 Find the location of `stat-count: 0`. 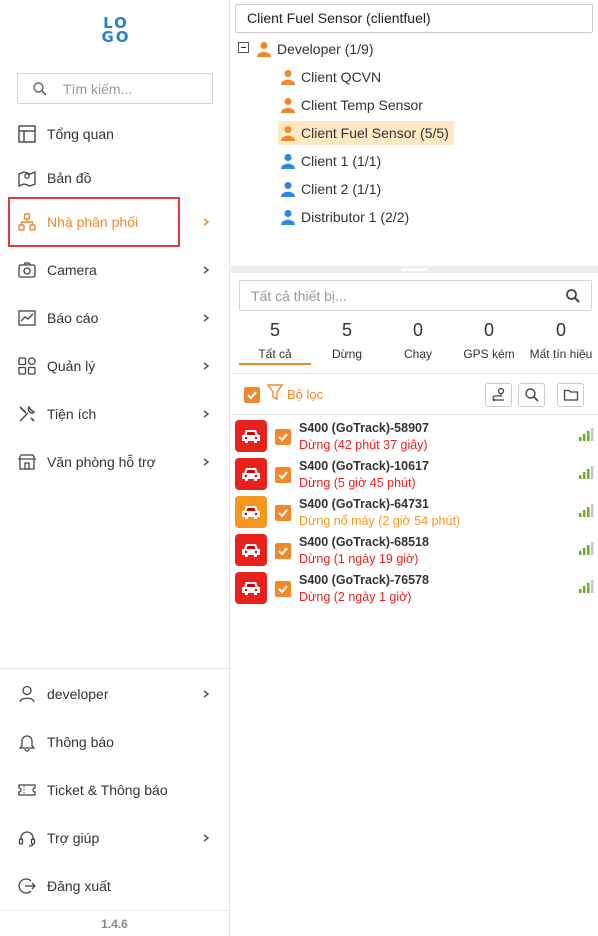

stat-count: 0 is located at coordinates (417, 330).